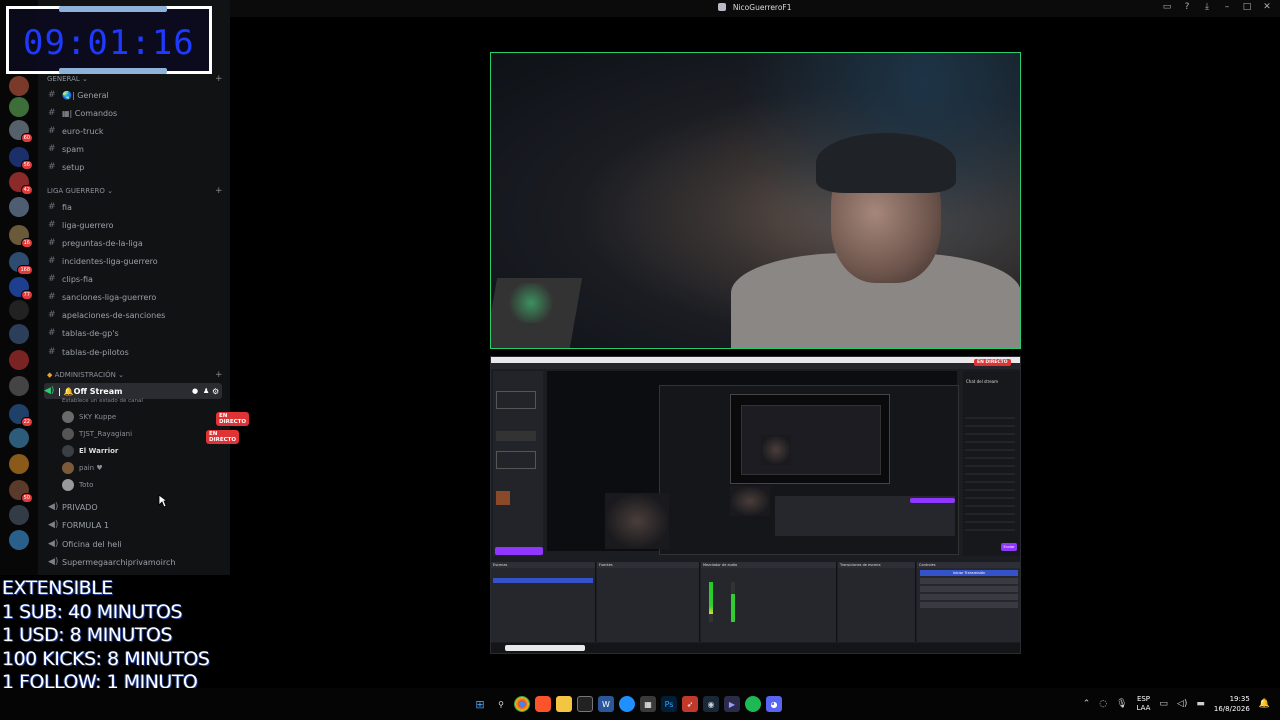 The image size is (1280, 720). Describe the element at coordinates (83, 333) in the screenshot. I see `channel-item: # tablas-de-gp's` at that location.